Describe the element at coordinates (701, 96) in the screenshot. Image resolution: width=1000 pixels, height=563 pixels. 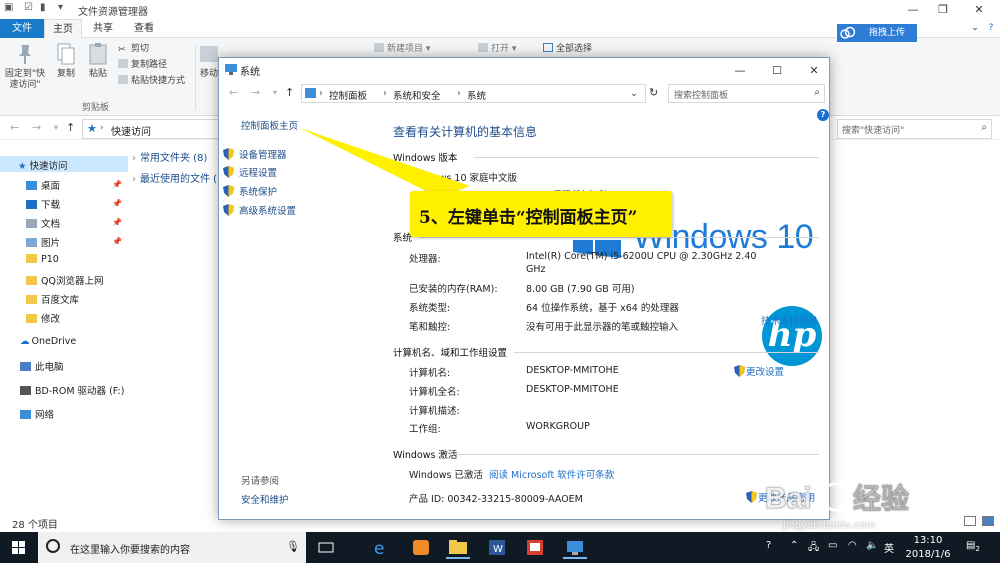
I see `search-placeholder: 搜索控制面板` at that location.